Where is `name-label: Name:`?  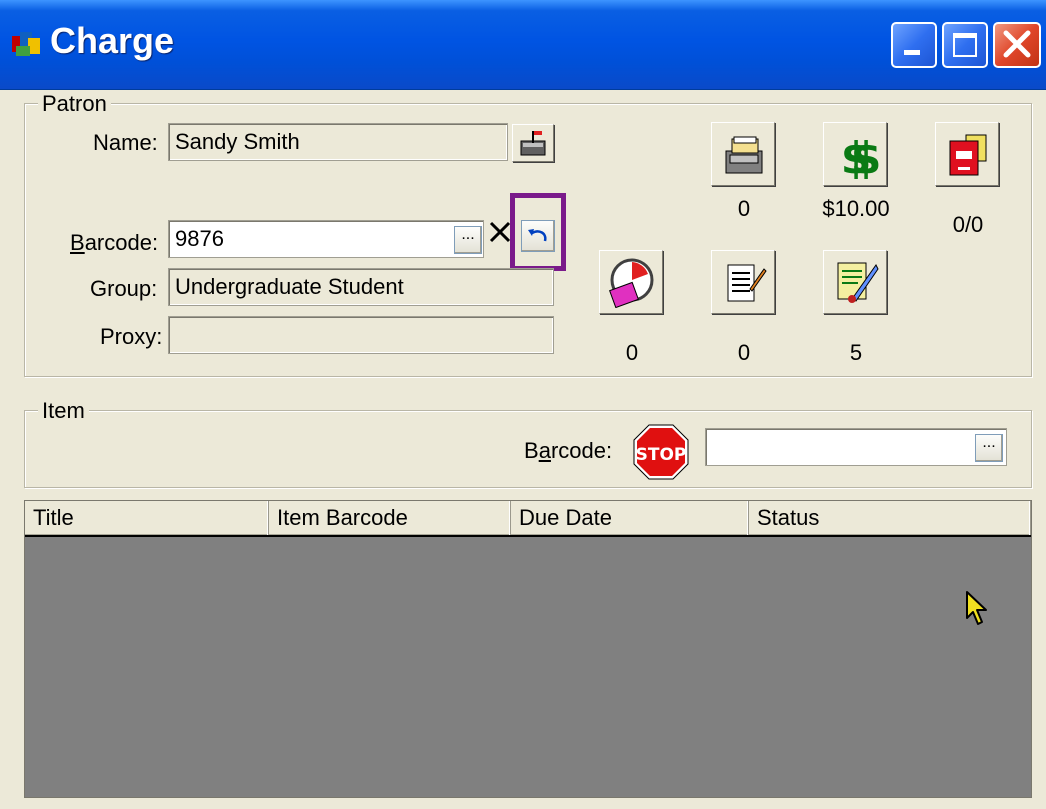
name-label: Name: is located at coordinates (125, 142).